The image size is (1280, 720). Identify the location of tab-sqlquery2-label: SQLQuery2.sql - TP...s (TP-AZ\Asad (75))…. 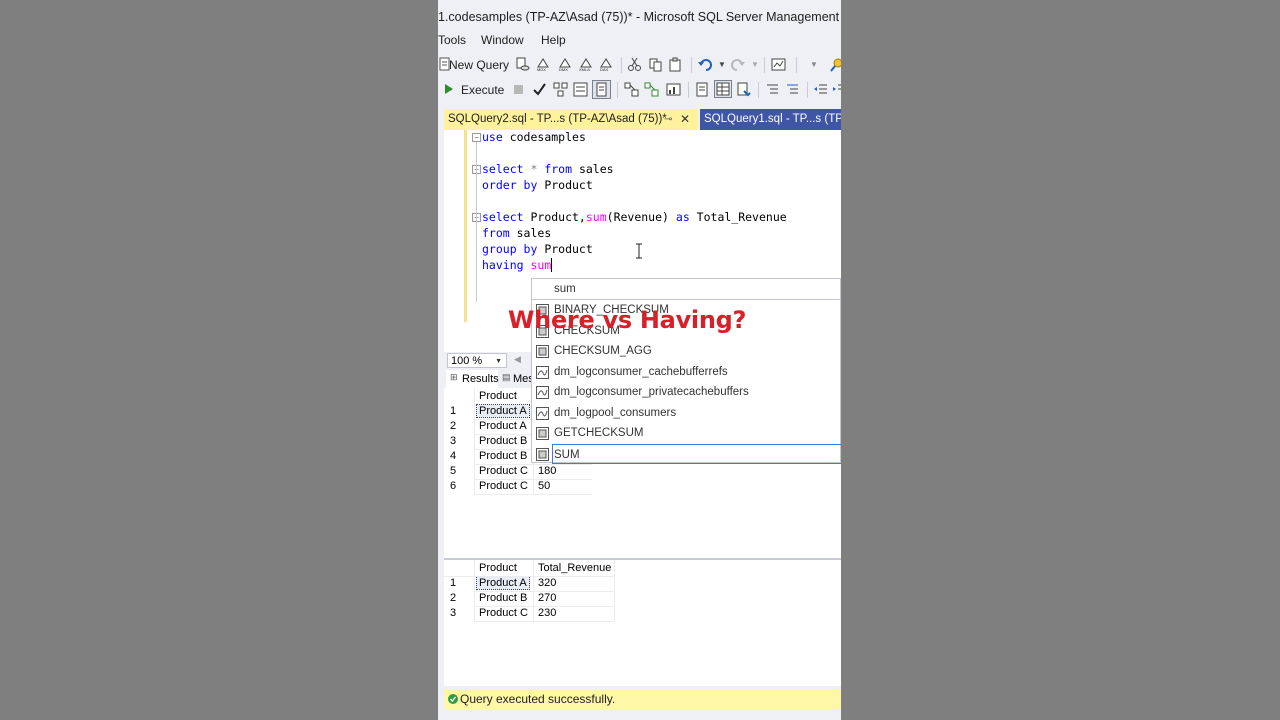
(557, 119).